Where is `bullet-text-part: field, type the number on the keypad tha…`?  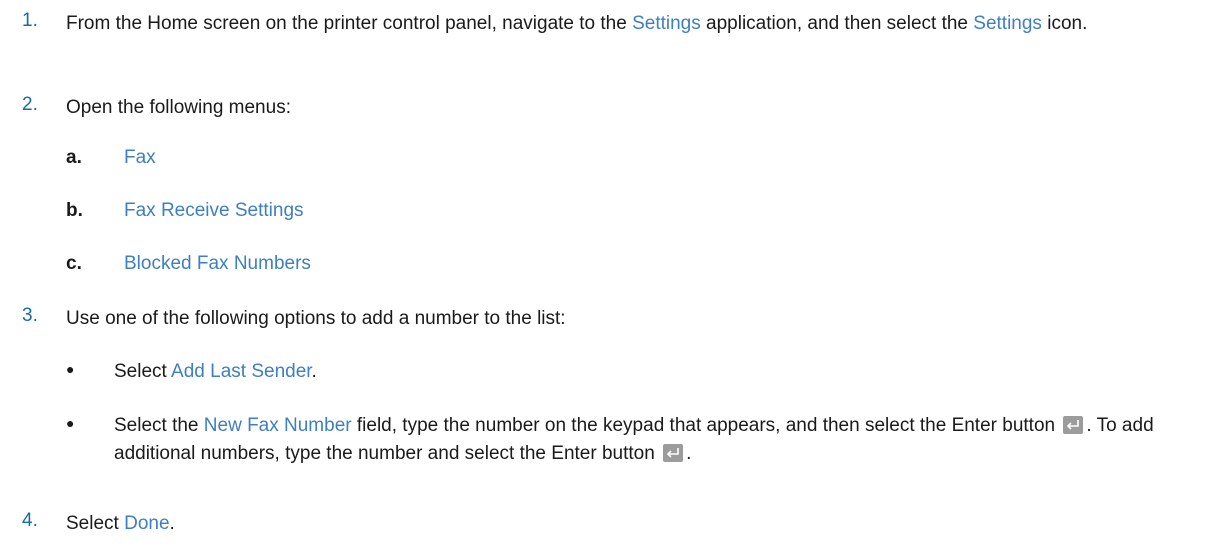
bullet-text-part: field, type the number on the keypad tha… is located at coordinates (706, 425).